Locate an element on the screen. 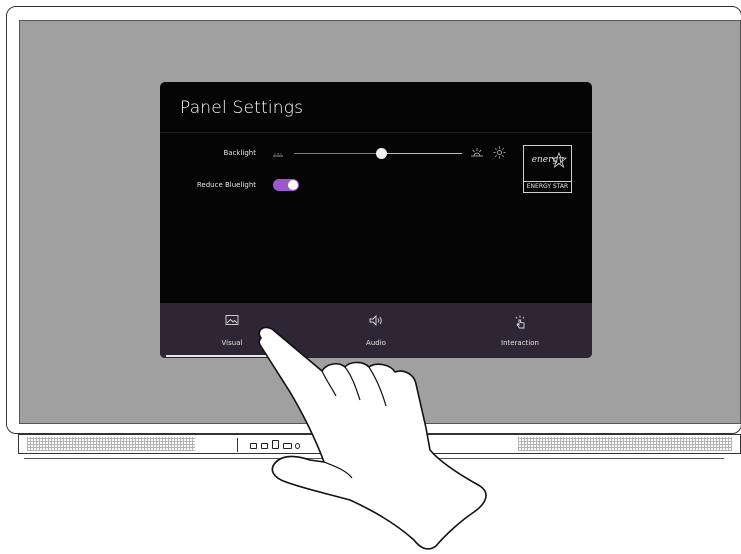 The width and height of the screenshot is (741, 554). reduce-bluelight-label: Reduce Bluelight is located at coordinates (226, 185).